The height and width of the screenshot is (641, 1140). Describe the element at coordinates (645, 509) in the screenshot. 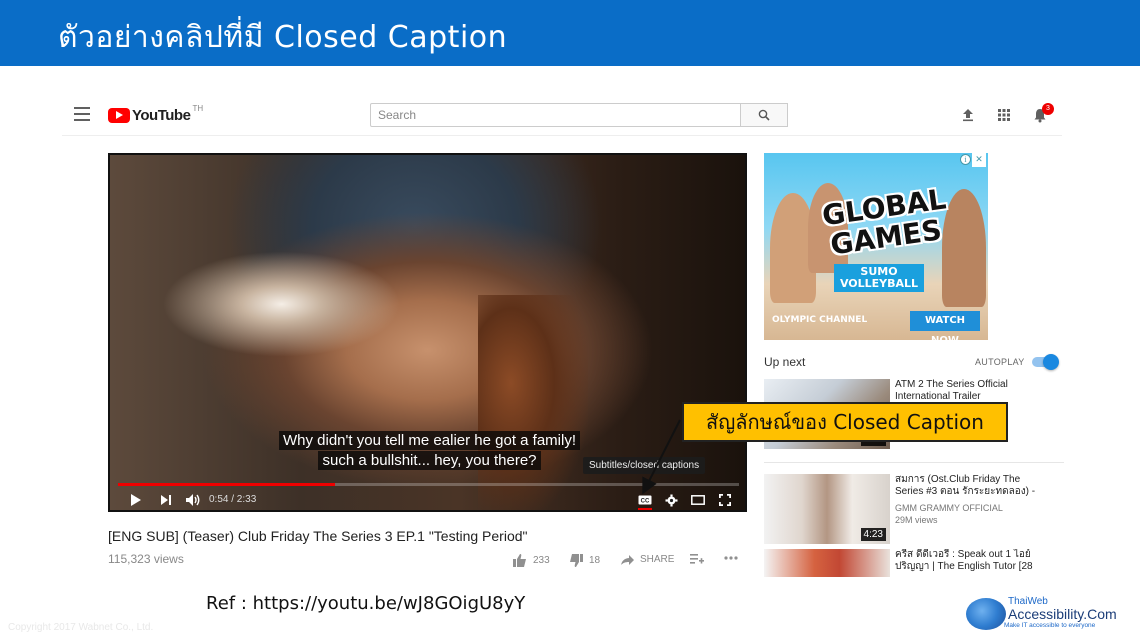

I see `cc-active-indicator` at that location.